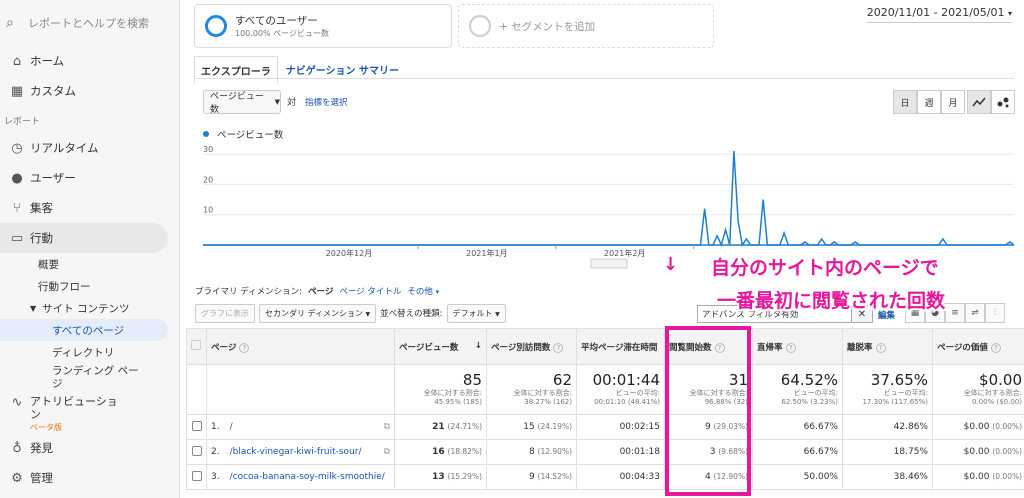  I want to click on dimension-page: ページ, so click(320, 291).